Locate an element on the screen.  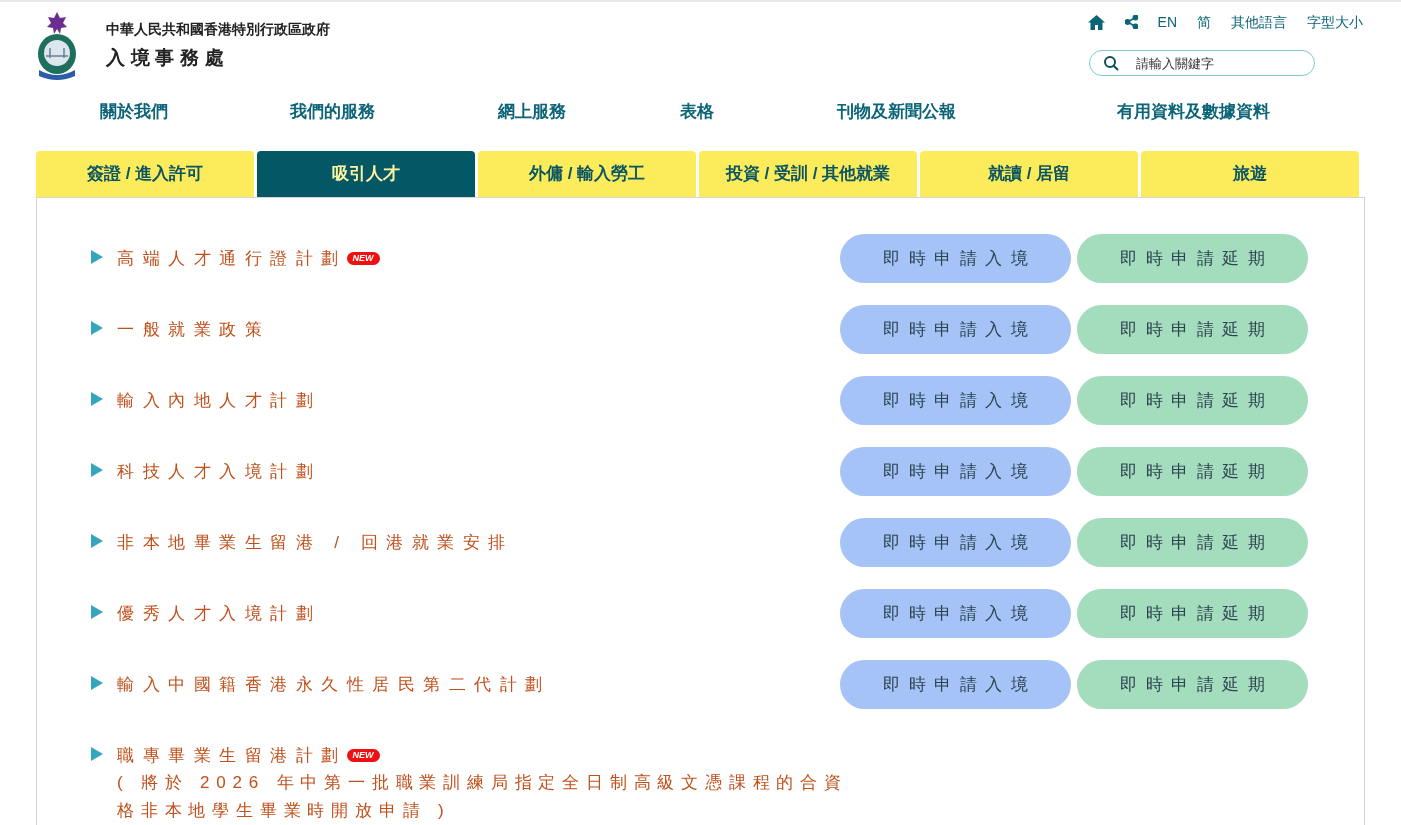
nav-link: 網上服務 is located at coordinates (532, 112).